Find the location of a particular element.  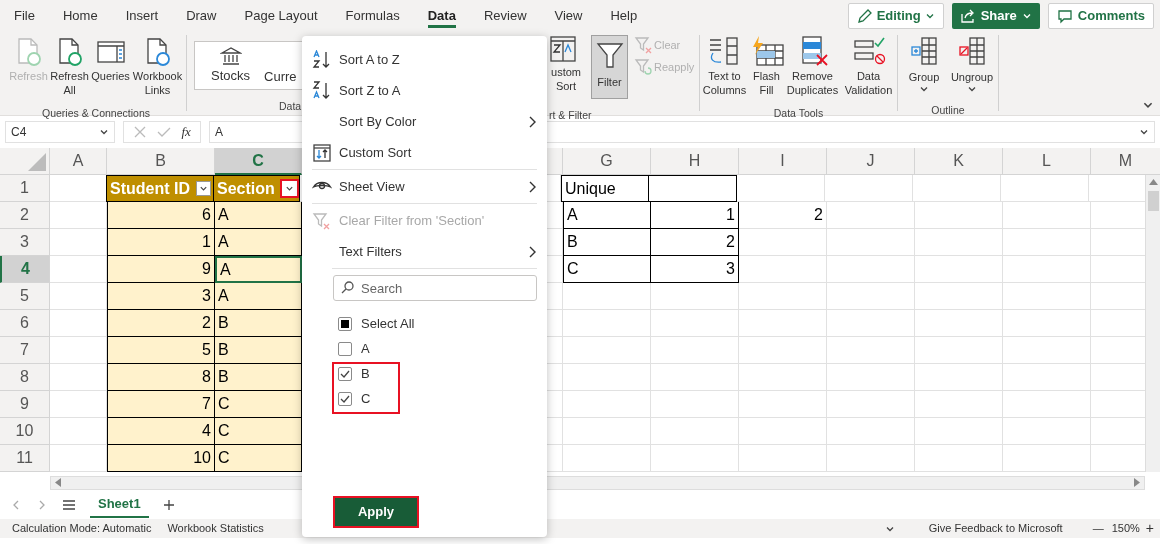

select-all-corner-icon is located at coordinates (37, 162).